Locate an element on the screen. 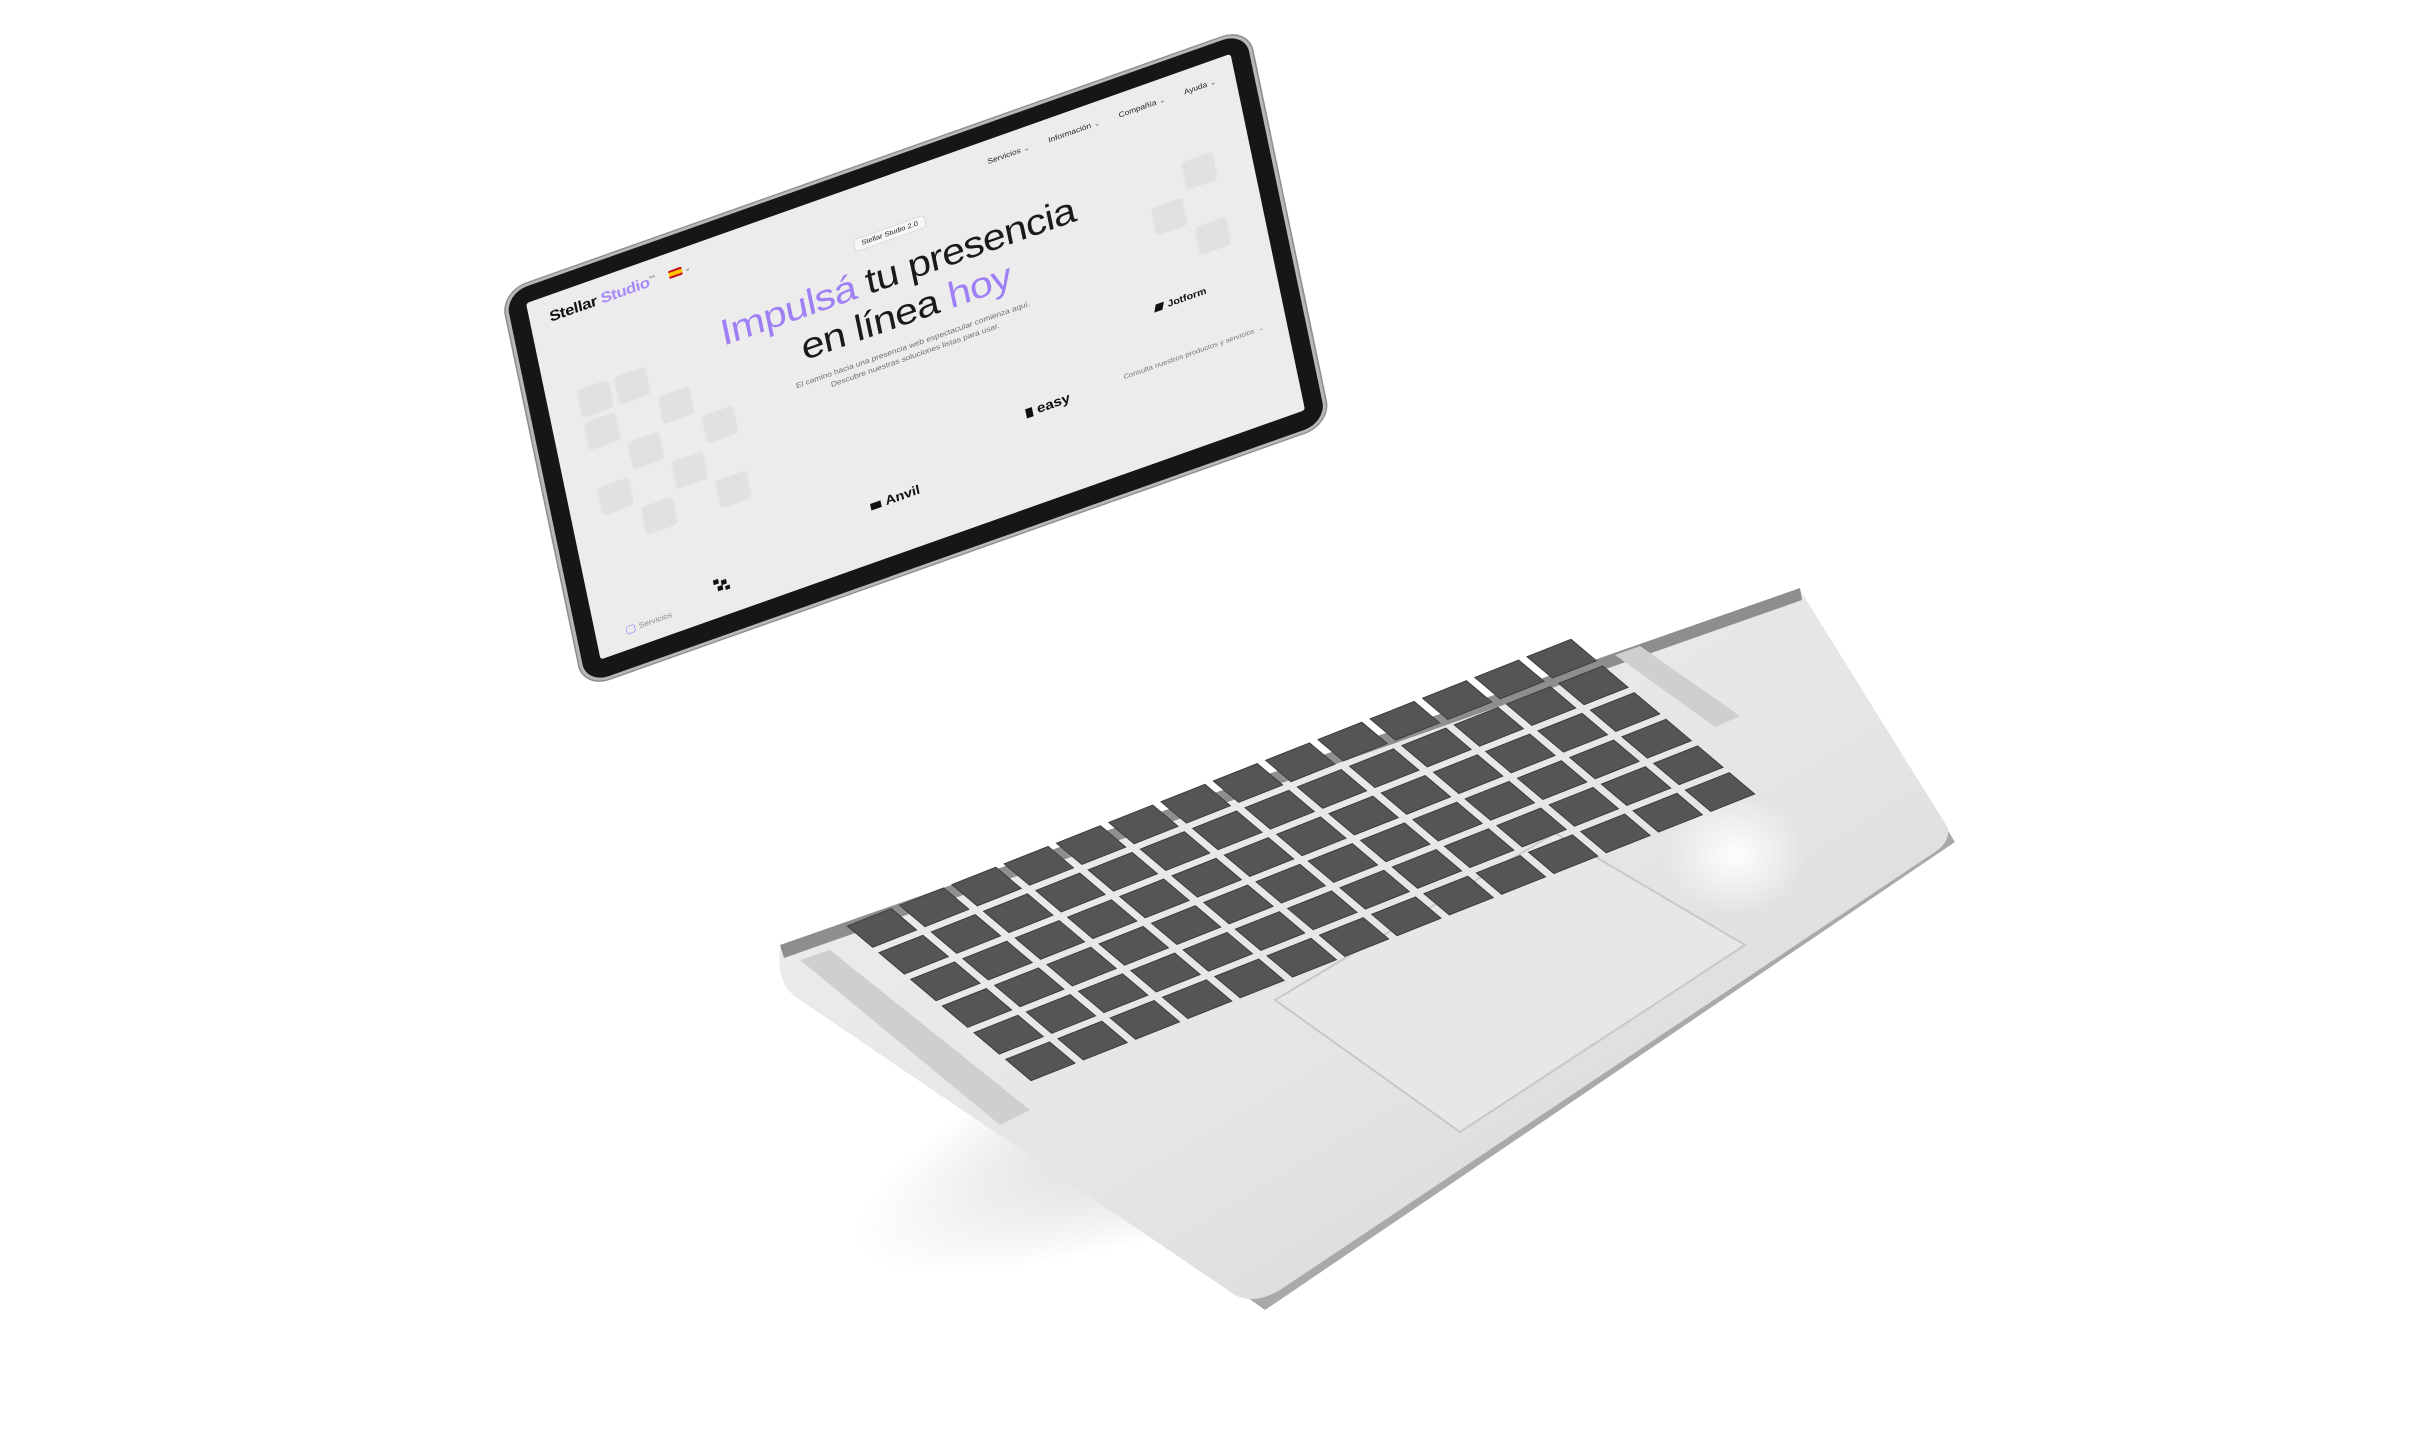 The image size is (2432, 1442). language-selector: ⌄ is located at coordinates (679, 271).